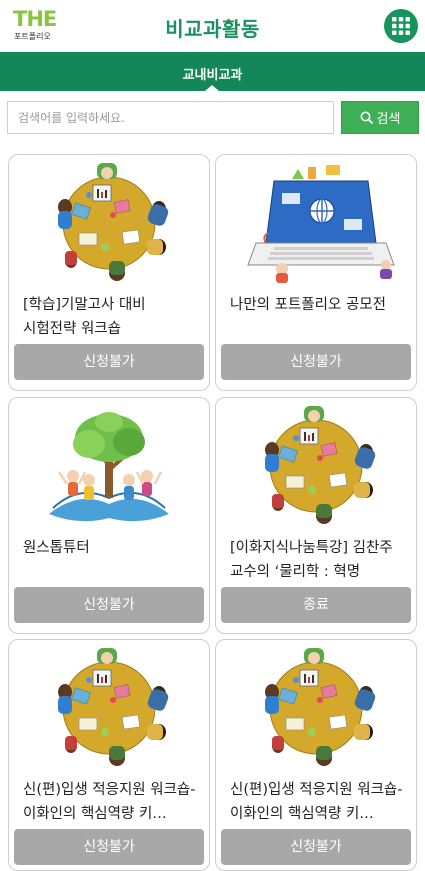 This screenshot has width=425, height=871. Describe the element at coordinates (319, 318) in the screenshot. I see `program-title: 나만의 포트폴리오 공모전` at that location.